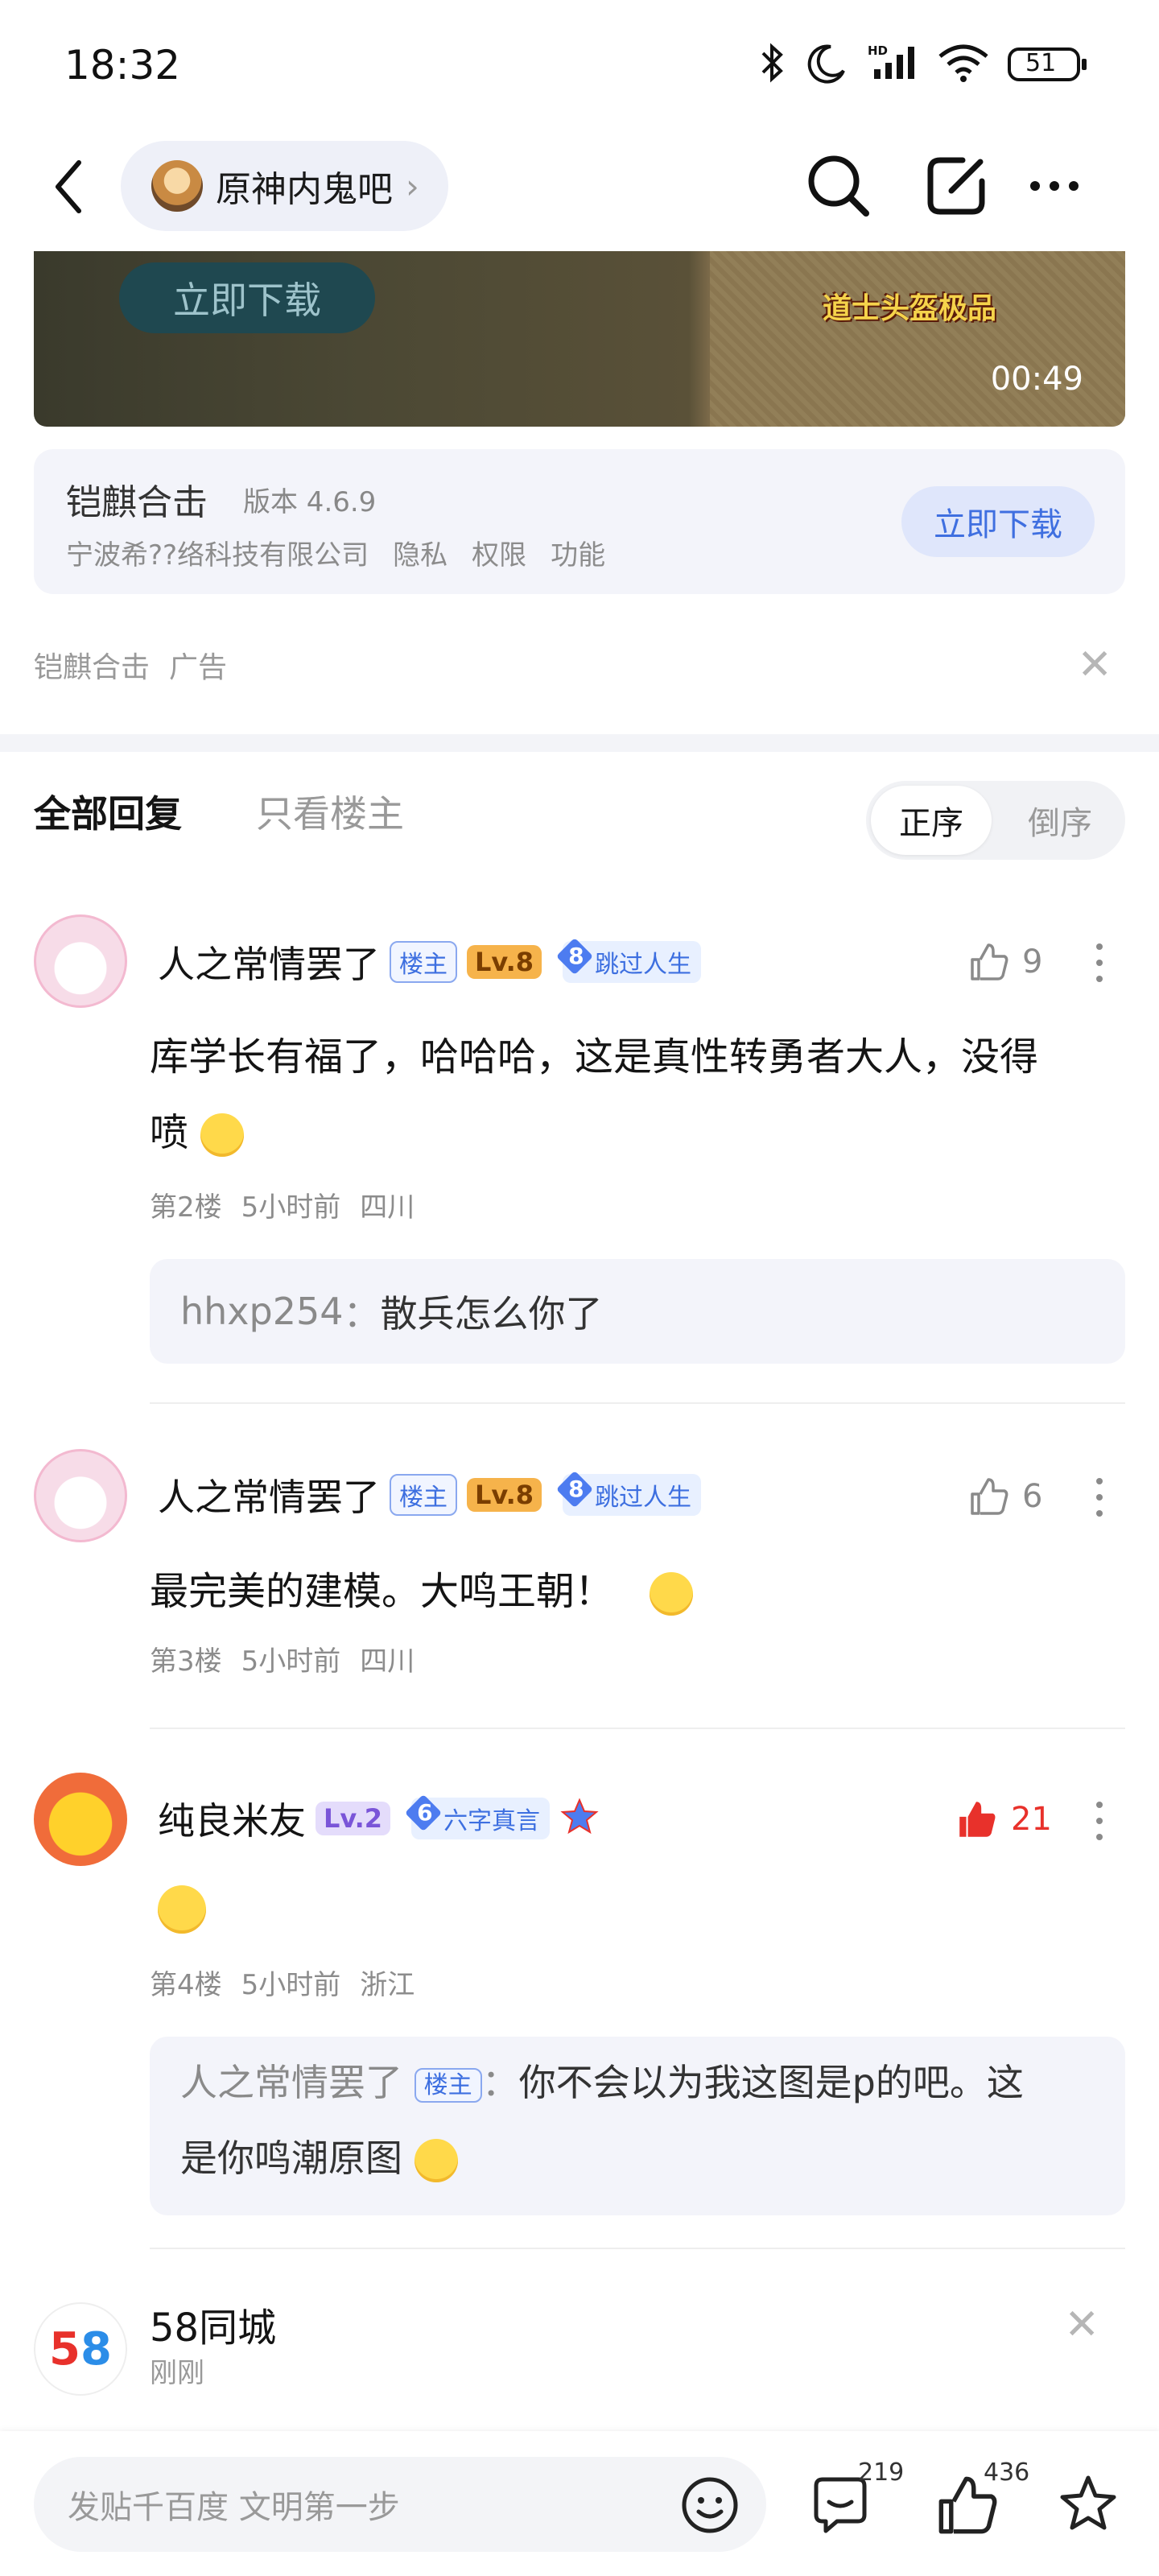  What do you see at coordinates (247, 297) in the screenshot?
I see `ad-video-download-button: 立即下载` at bounding box center [247, 297].